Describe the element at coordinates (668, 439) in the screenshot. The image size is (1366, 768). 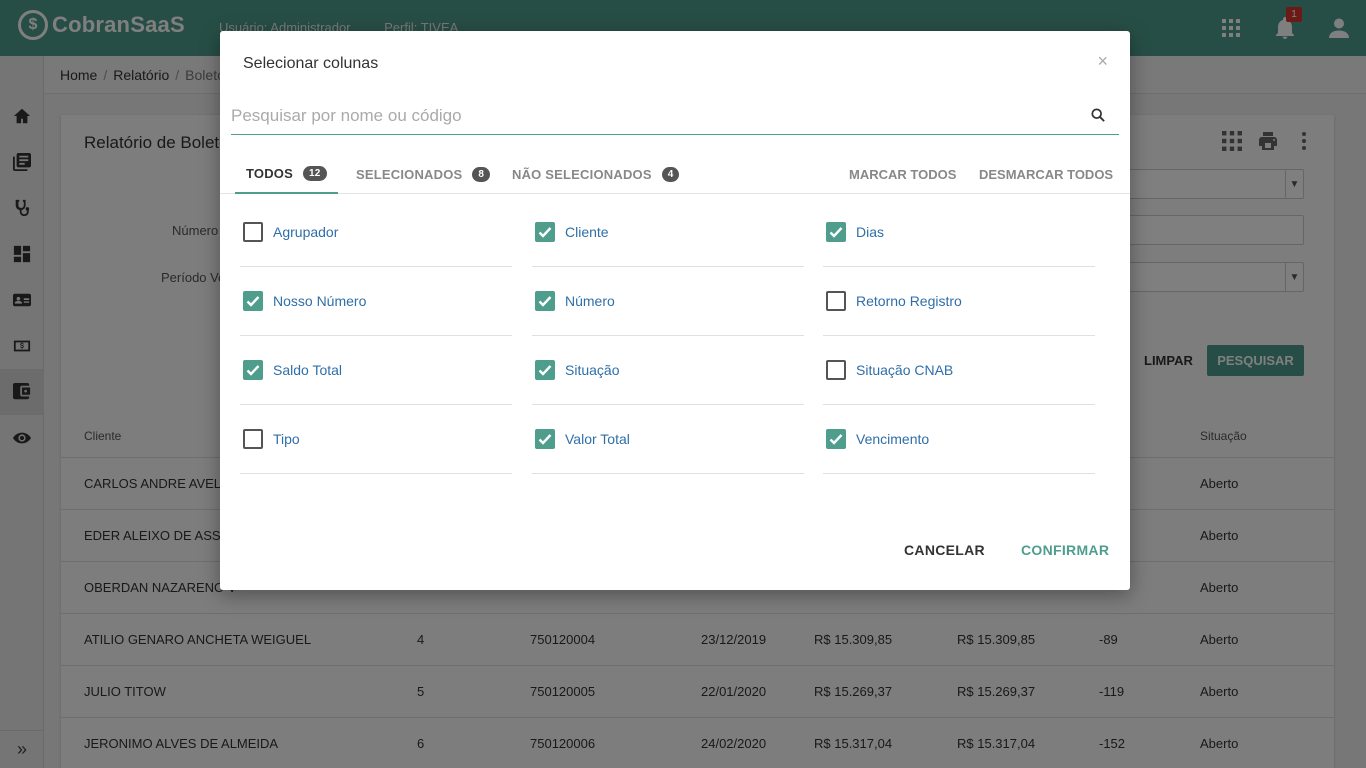
I see `column-option: Valor Total` at that location.